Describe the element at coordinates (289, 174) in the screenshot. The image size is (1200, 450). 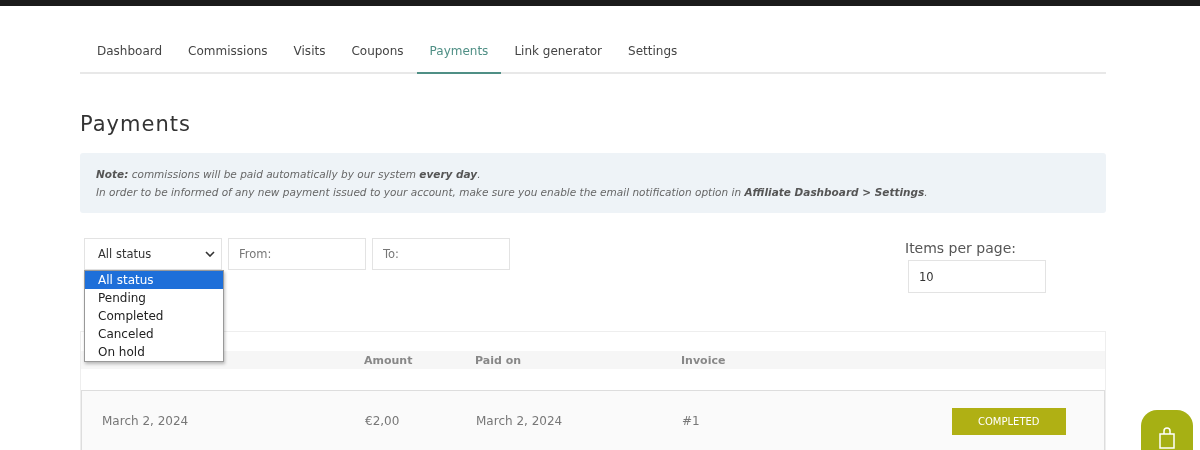
I see `note-text: Note: commissions will be paid automatically by our system every day.` at that location.